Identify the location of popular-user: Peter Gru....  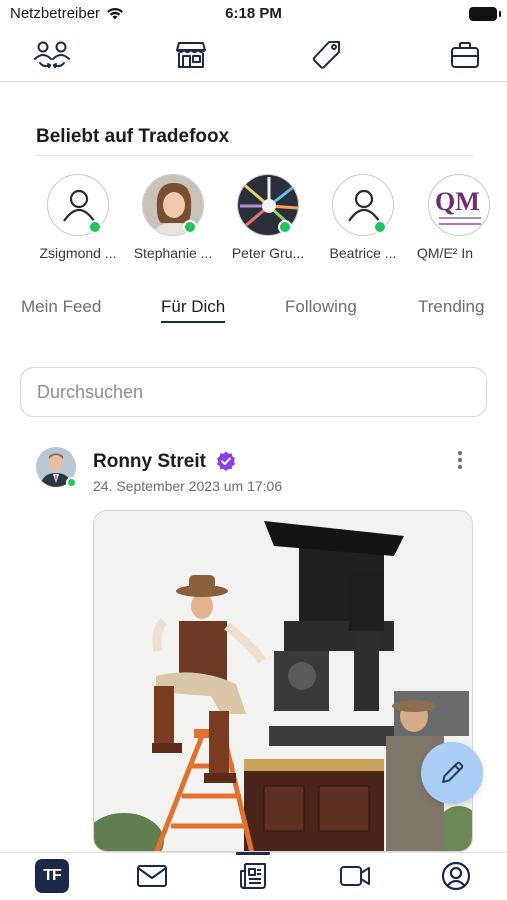
(268, 217).